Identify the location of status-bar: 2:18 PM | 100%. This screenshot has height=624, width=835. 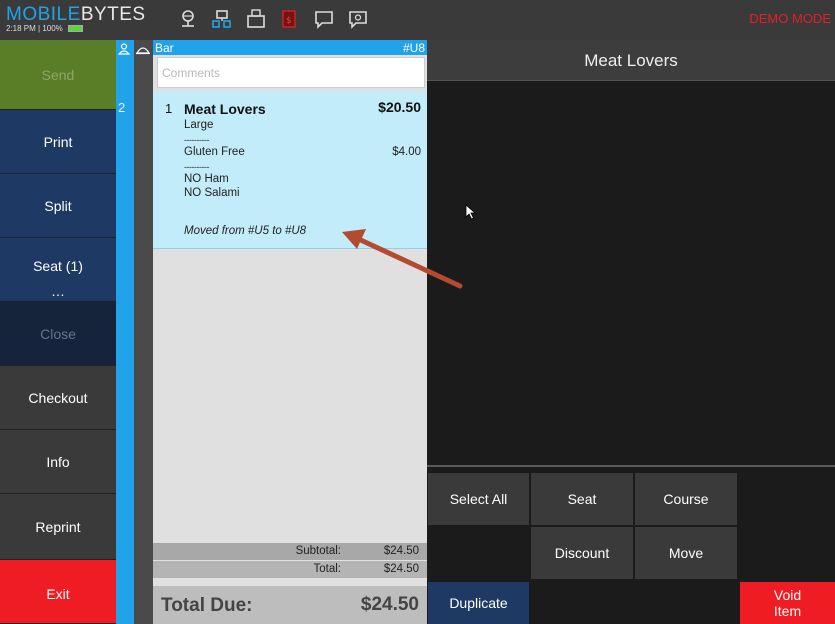
(45, 28).